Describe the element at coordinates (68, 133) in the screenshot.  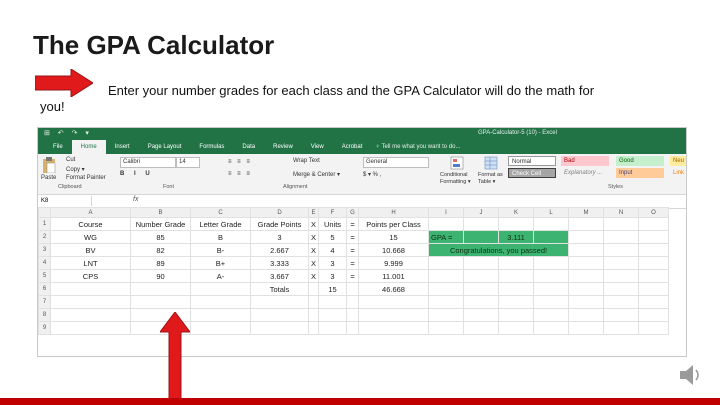
I see `quick-access-toolbar: ⊞ ↶ ↷ ▾` at that location.